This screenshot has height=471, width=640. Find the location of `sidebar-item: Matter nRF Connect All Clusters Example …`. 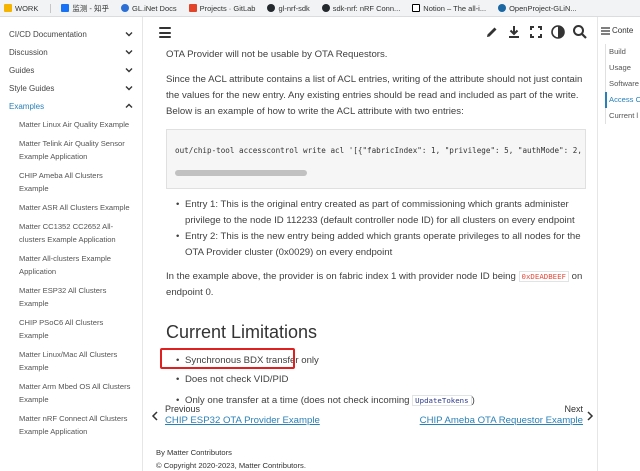

sidebar-item: Matter nRF Connect All Clusters Example … is located at coordinates (71, 425).